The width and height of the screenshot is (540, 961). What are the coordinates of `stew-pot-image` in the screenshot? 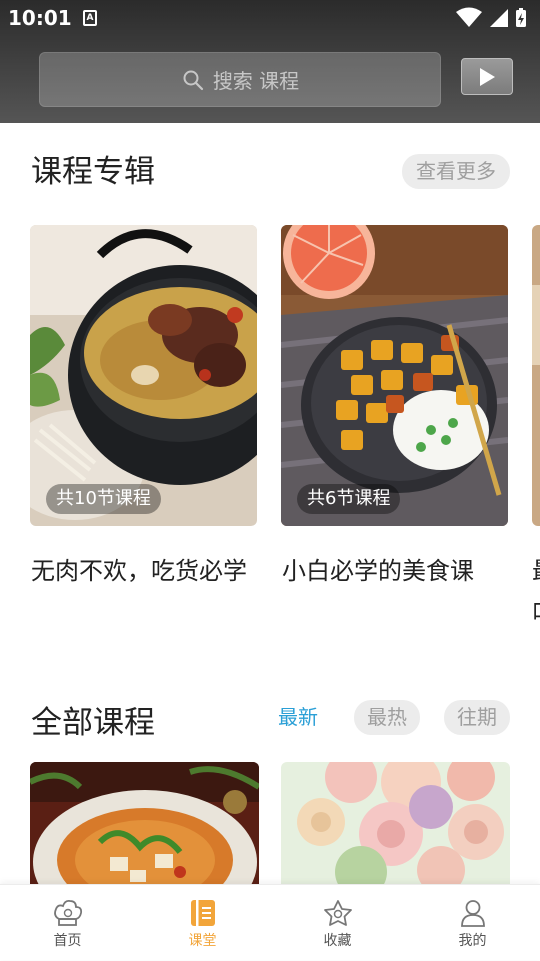 It's located at (143, 375).